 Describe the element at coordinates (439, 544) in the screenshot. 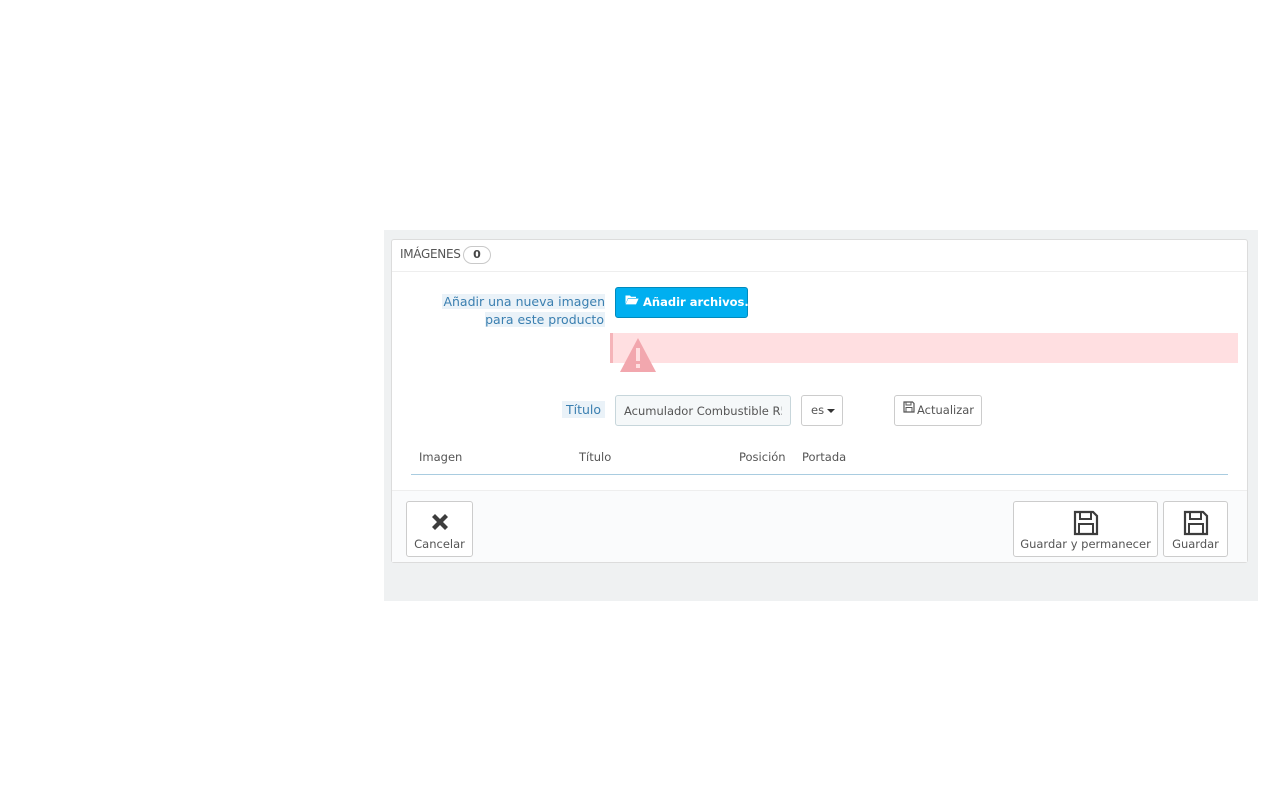

I see `cancel-label: Cancelar` at that location.